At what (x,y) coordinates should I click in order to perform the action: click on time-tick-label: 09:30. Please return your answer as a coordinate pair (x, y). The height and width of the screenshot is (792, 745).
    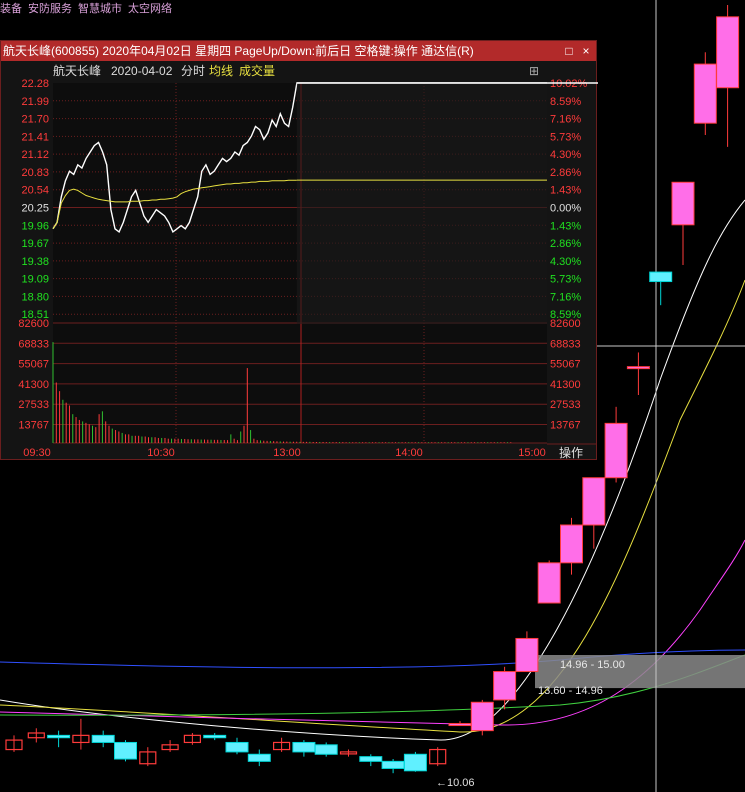
    Looking at the image, I should click on (37, 453).